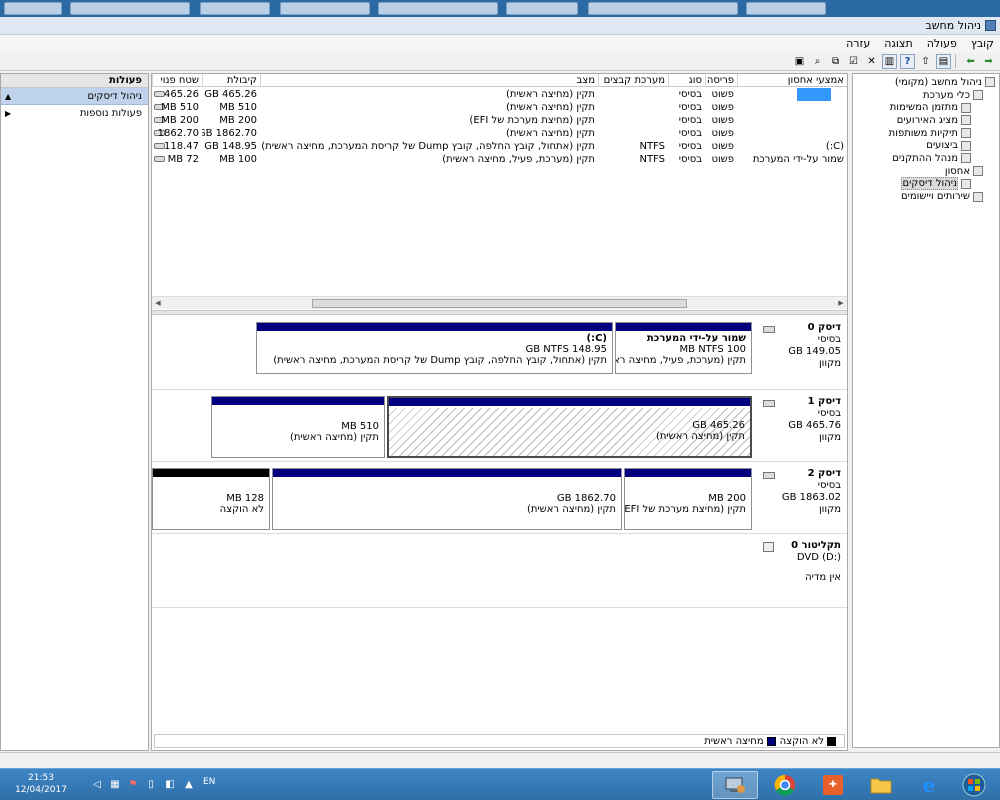  I want to click on pane-splitter, so click(499, 312).